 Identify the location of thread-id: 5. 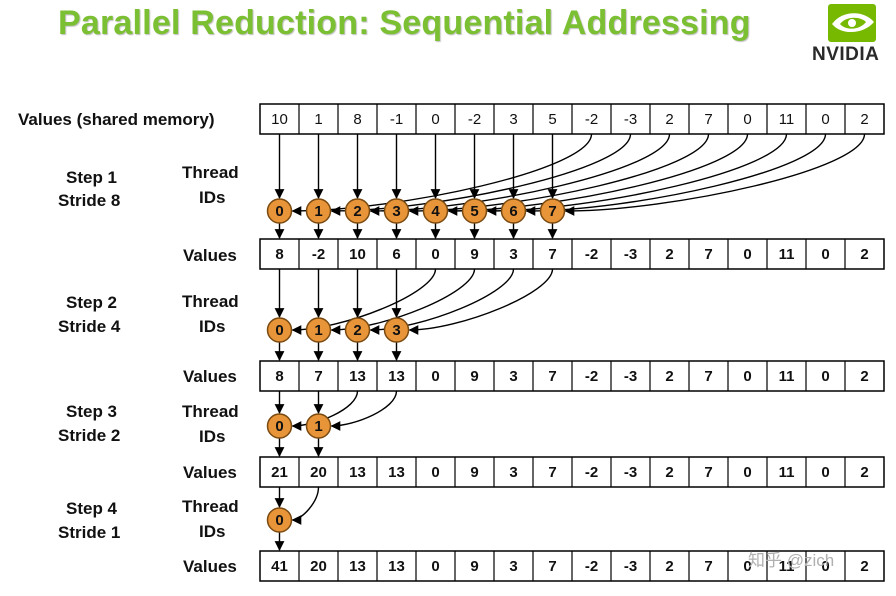
(474, 211).